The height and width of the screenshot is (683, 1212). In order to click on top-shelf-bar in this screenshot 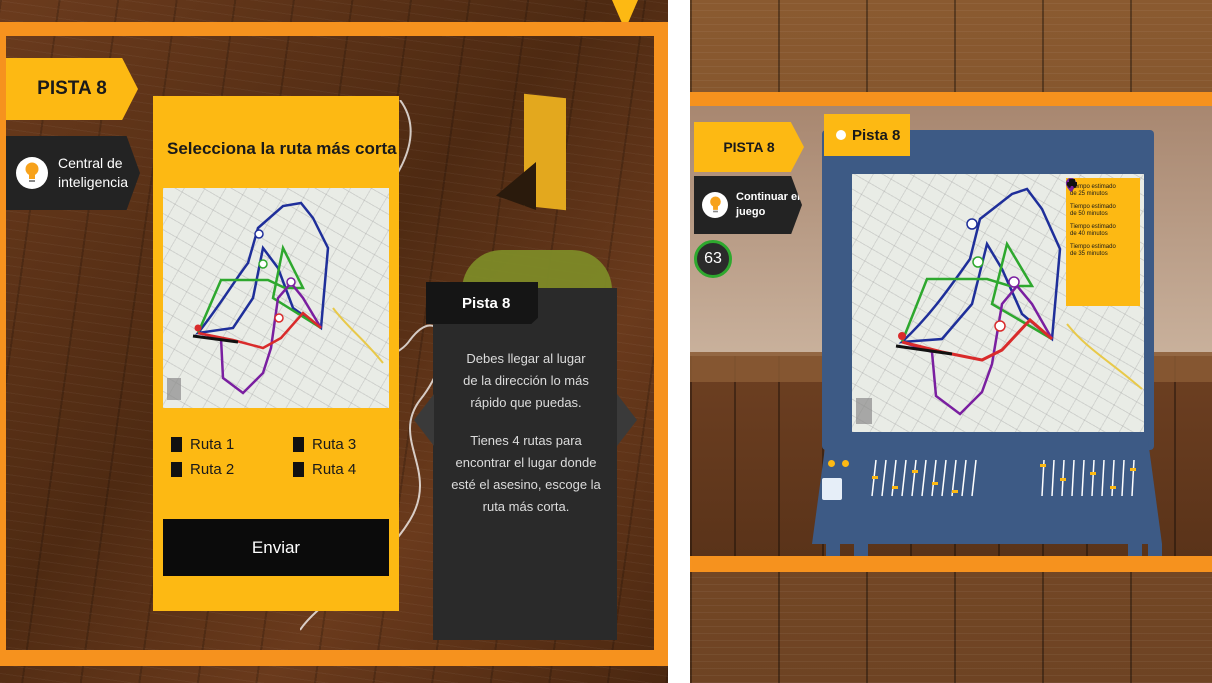, I will do `click(951, 99)`.